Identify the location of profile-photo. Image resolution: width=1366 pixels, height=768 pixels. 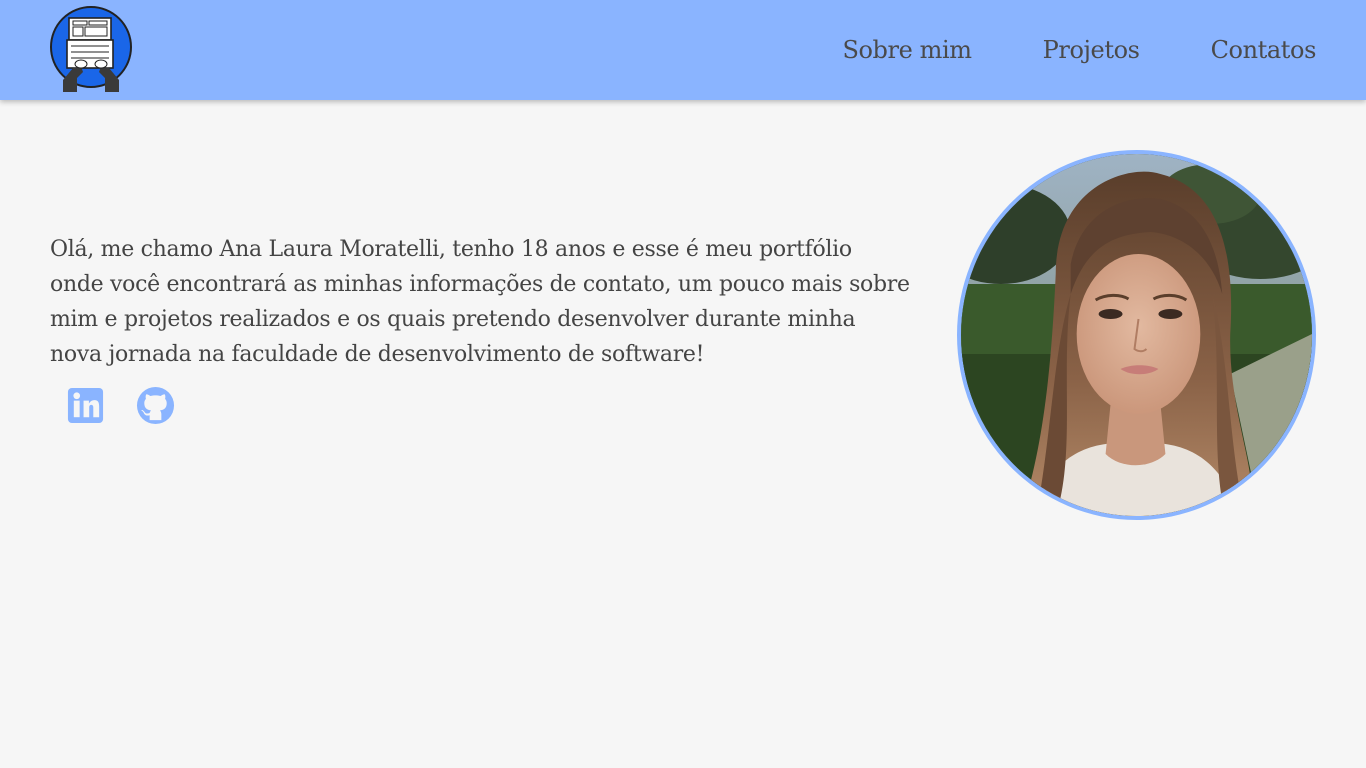
(1136, 335).